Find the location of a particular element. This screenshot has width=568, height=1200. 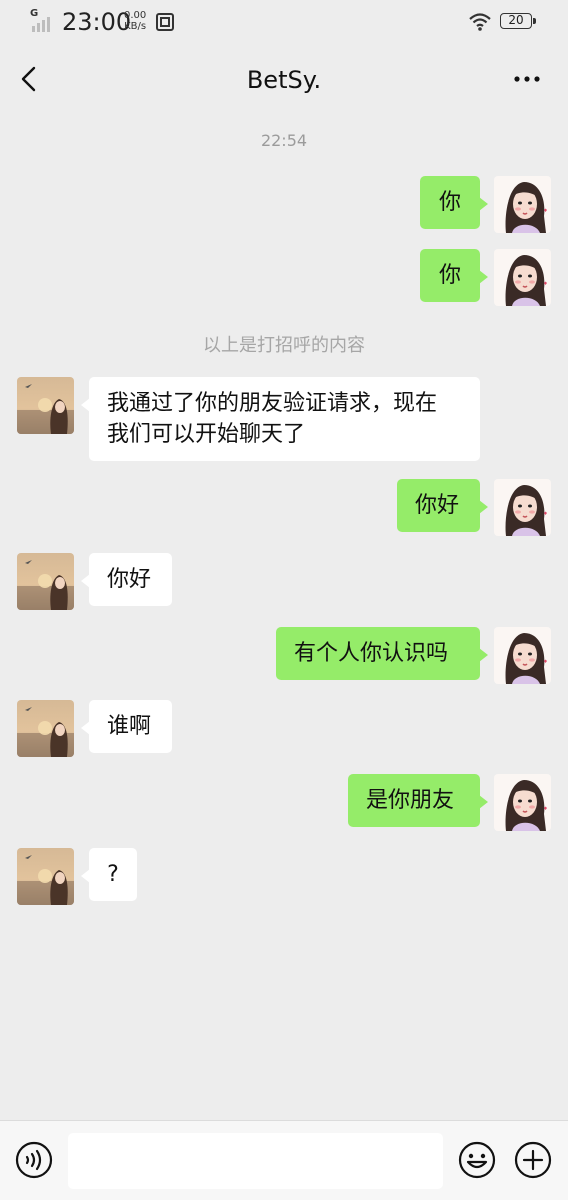

plus-icon is located at coordinates (533, 1160).